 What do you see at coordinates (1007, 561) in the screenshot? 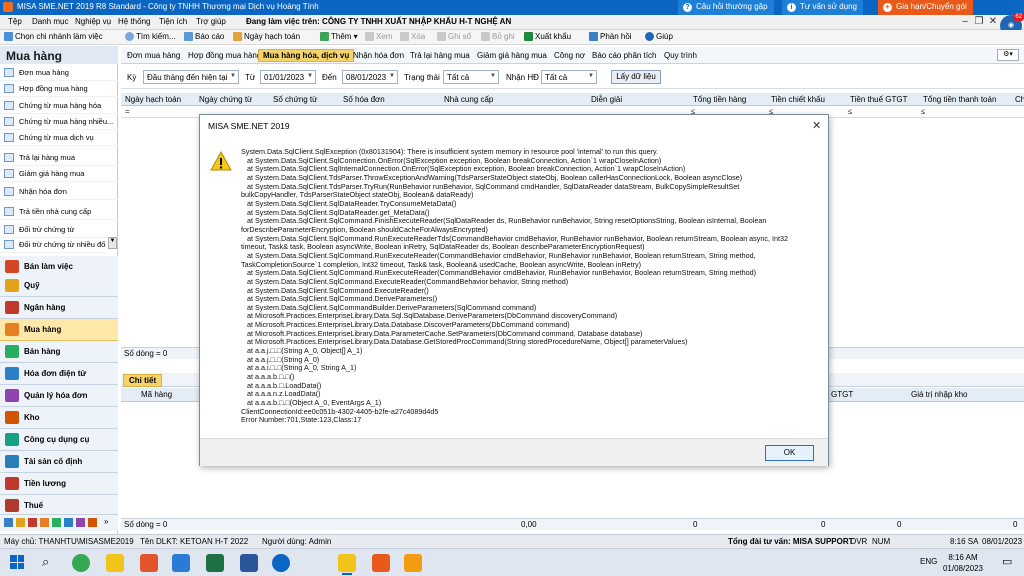
I see `notification-icon: ▭` at bounding box center [1007, 561].